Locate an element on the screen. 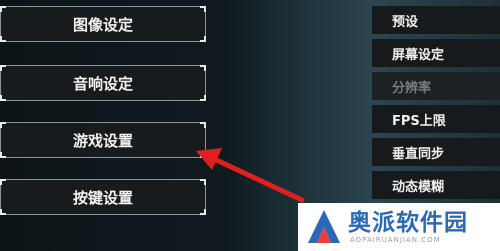  watermark: 奥派软件园 AOPAIRUANJIAN.COM is located at coordinates (399, 227).